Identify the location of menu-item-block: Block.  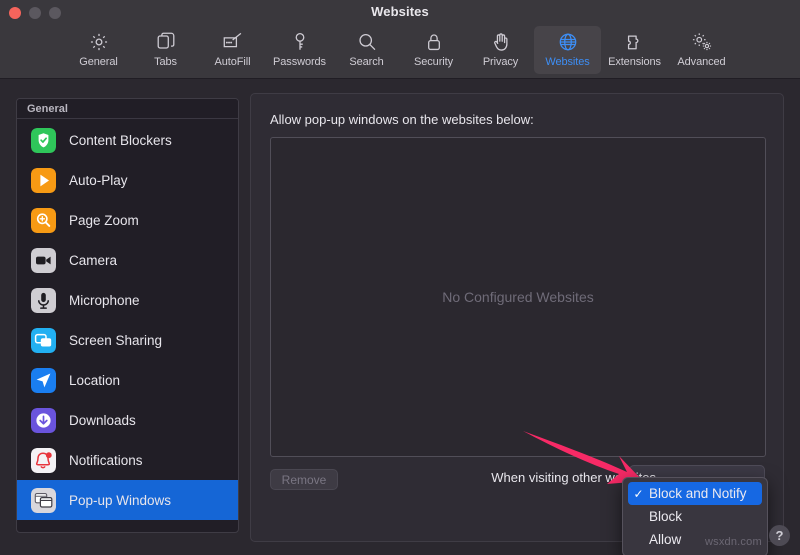
(695, 516).